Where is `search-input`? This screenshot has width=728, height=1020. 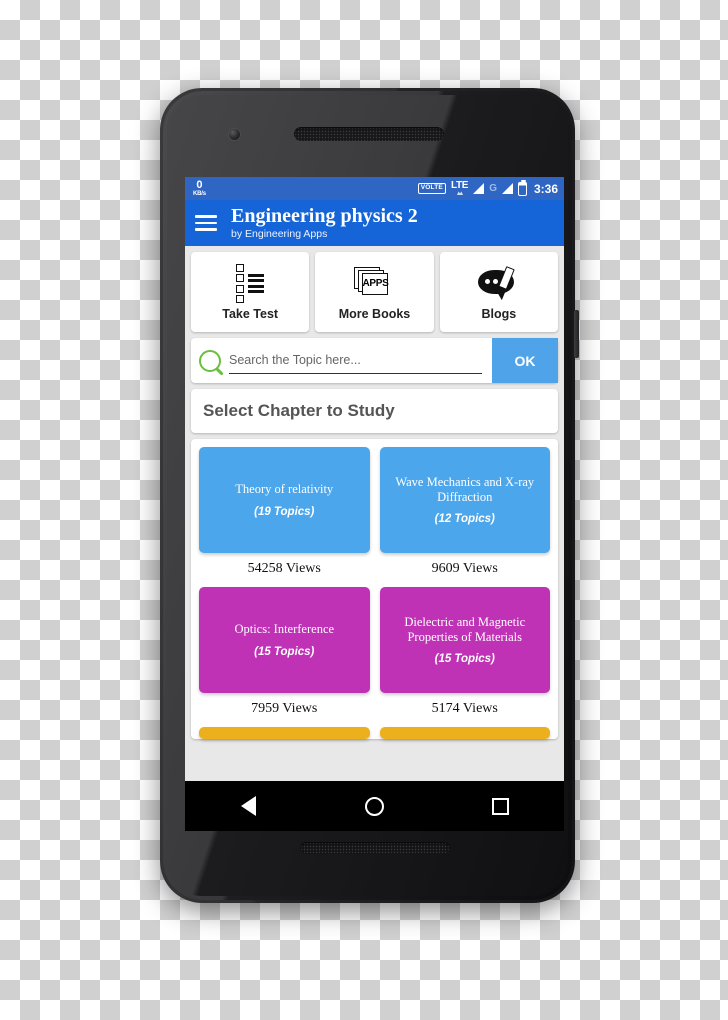 search-input is located at coordinates (355, 360).